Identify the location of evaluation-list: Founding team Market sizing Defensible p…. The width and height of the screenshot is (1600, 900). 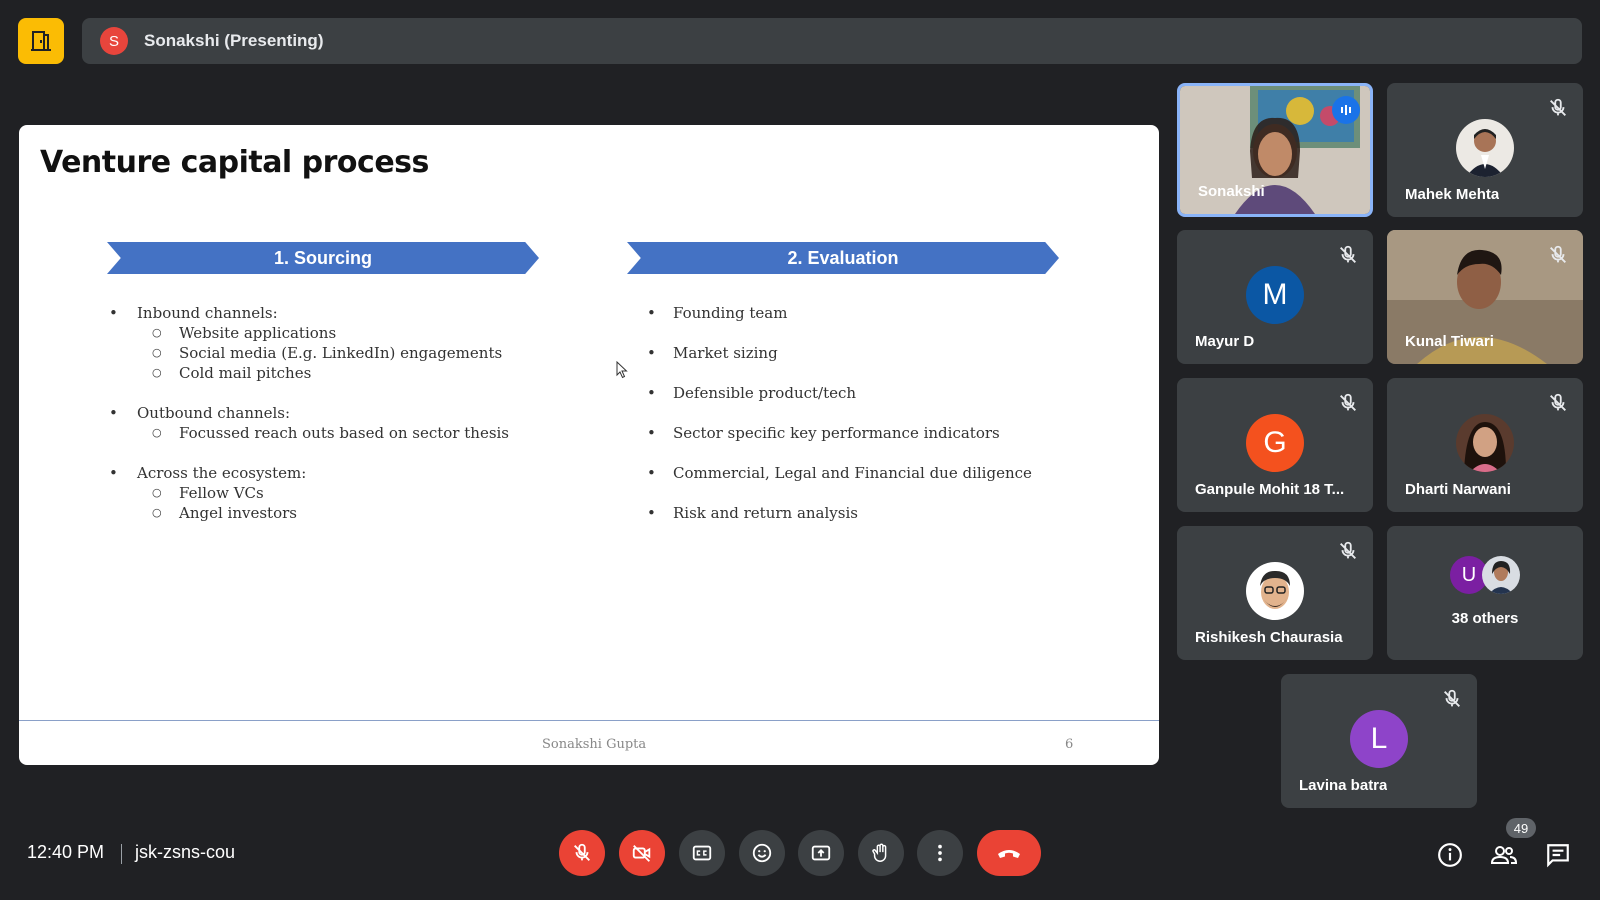
(887, 423).